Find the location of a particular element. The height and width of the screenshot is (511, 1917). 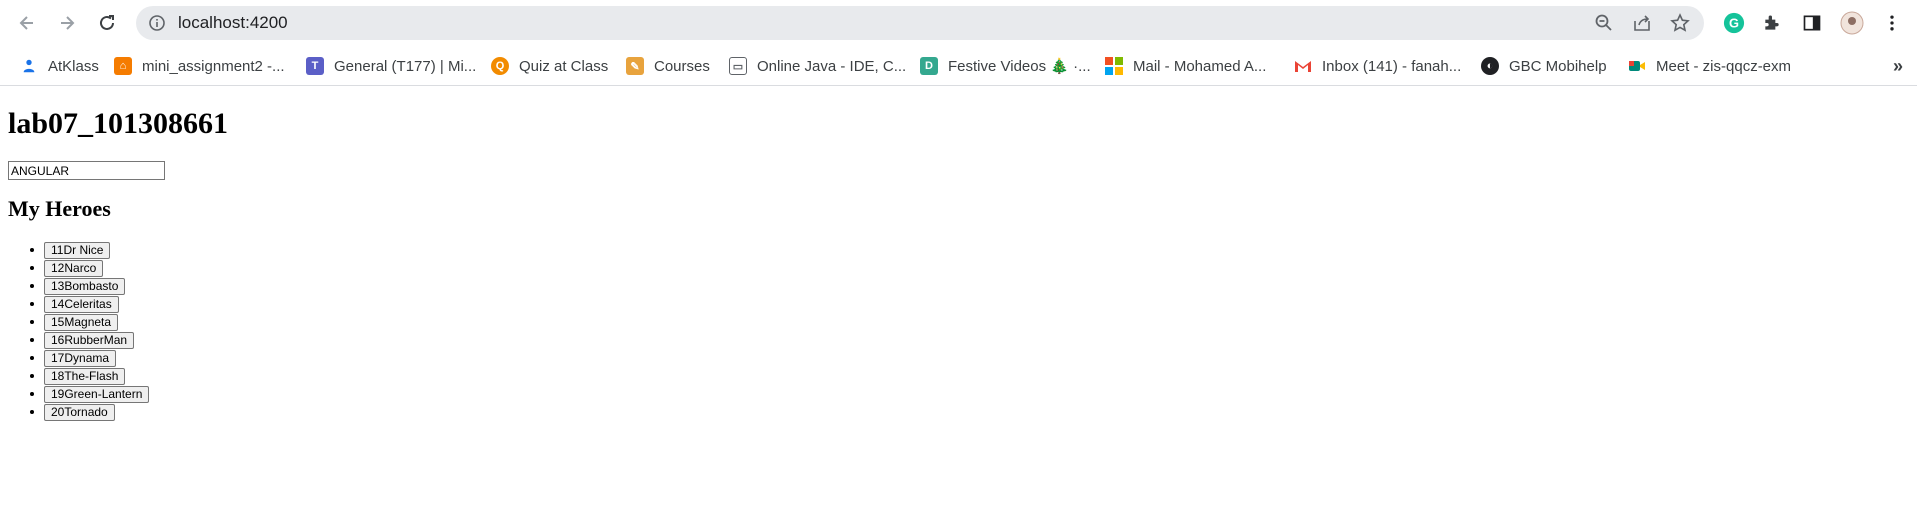

extensions-puzzle-icon is located at coordinates (1772, 23).